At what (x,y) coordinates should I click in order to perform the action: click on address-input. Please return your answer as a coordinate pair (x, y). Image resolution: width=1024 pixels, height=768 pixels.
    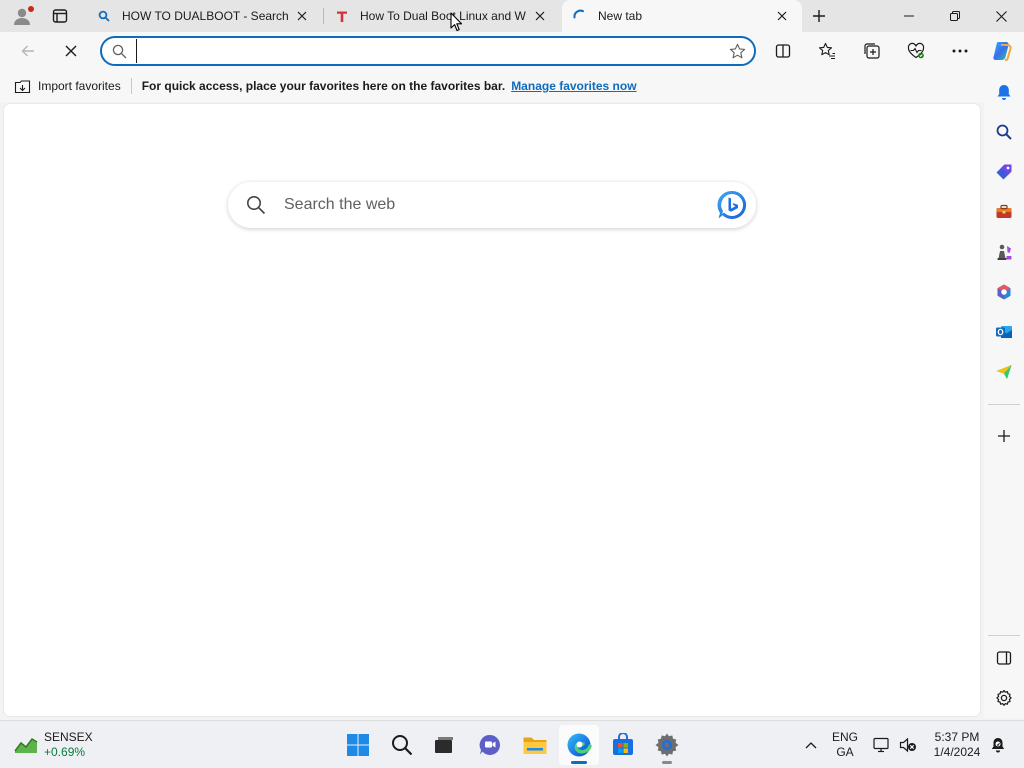
    Looking at the image, I should click on (428, 51).